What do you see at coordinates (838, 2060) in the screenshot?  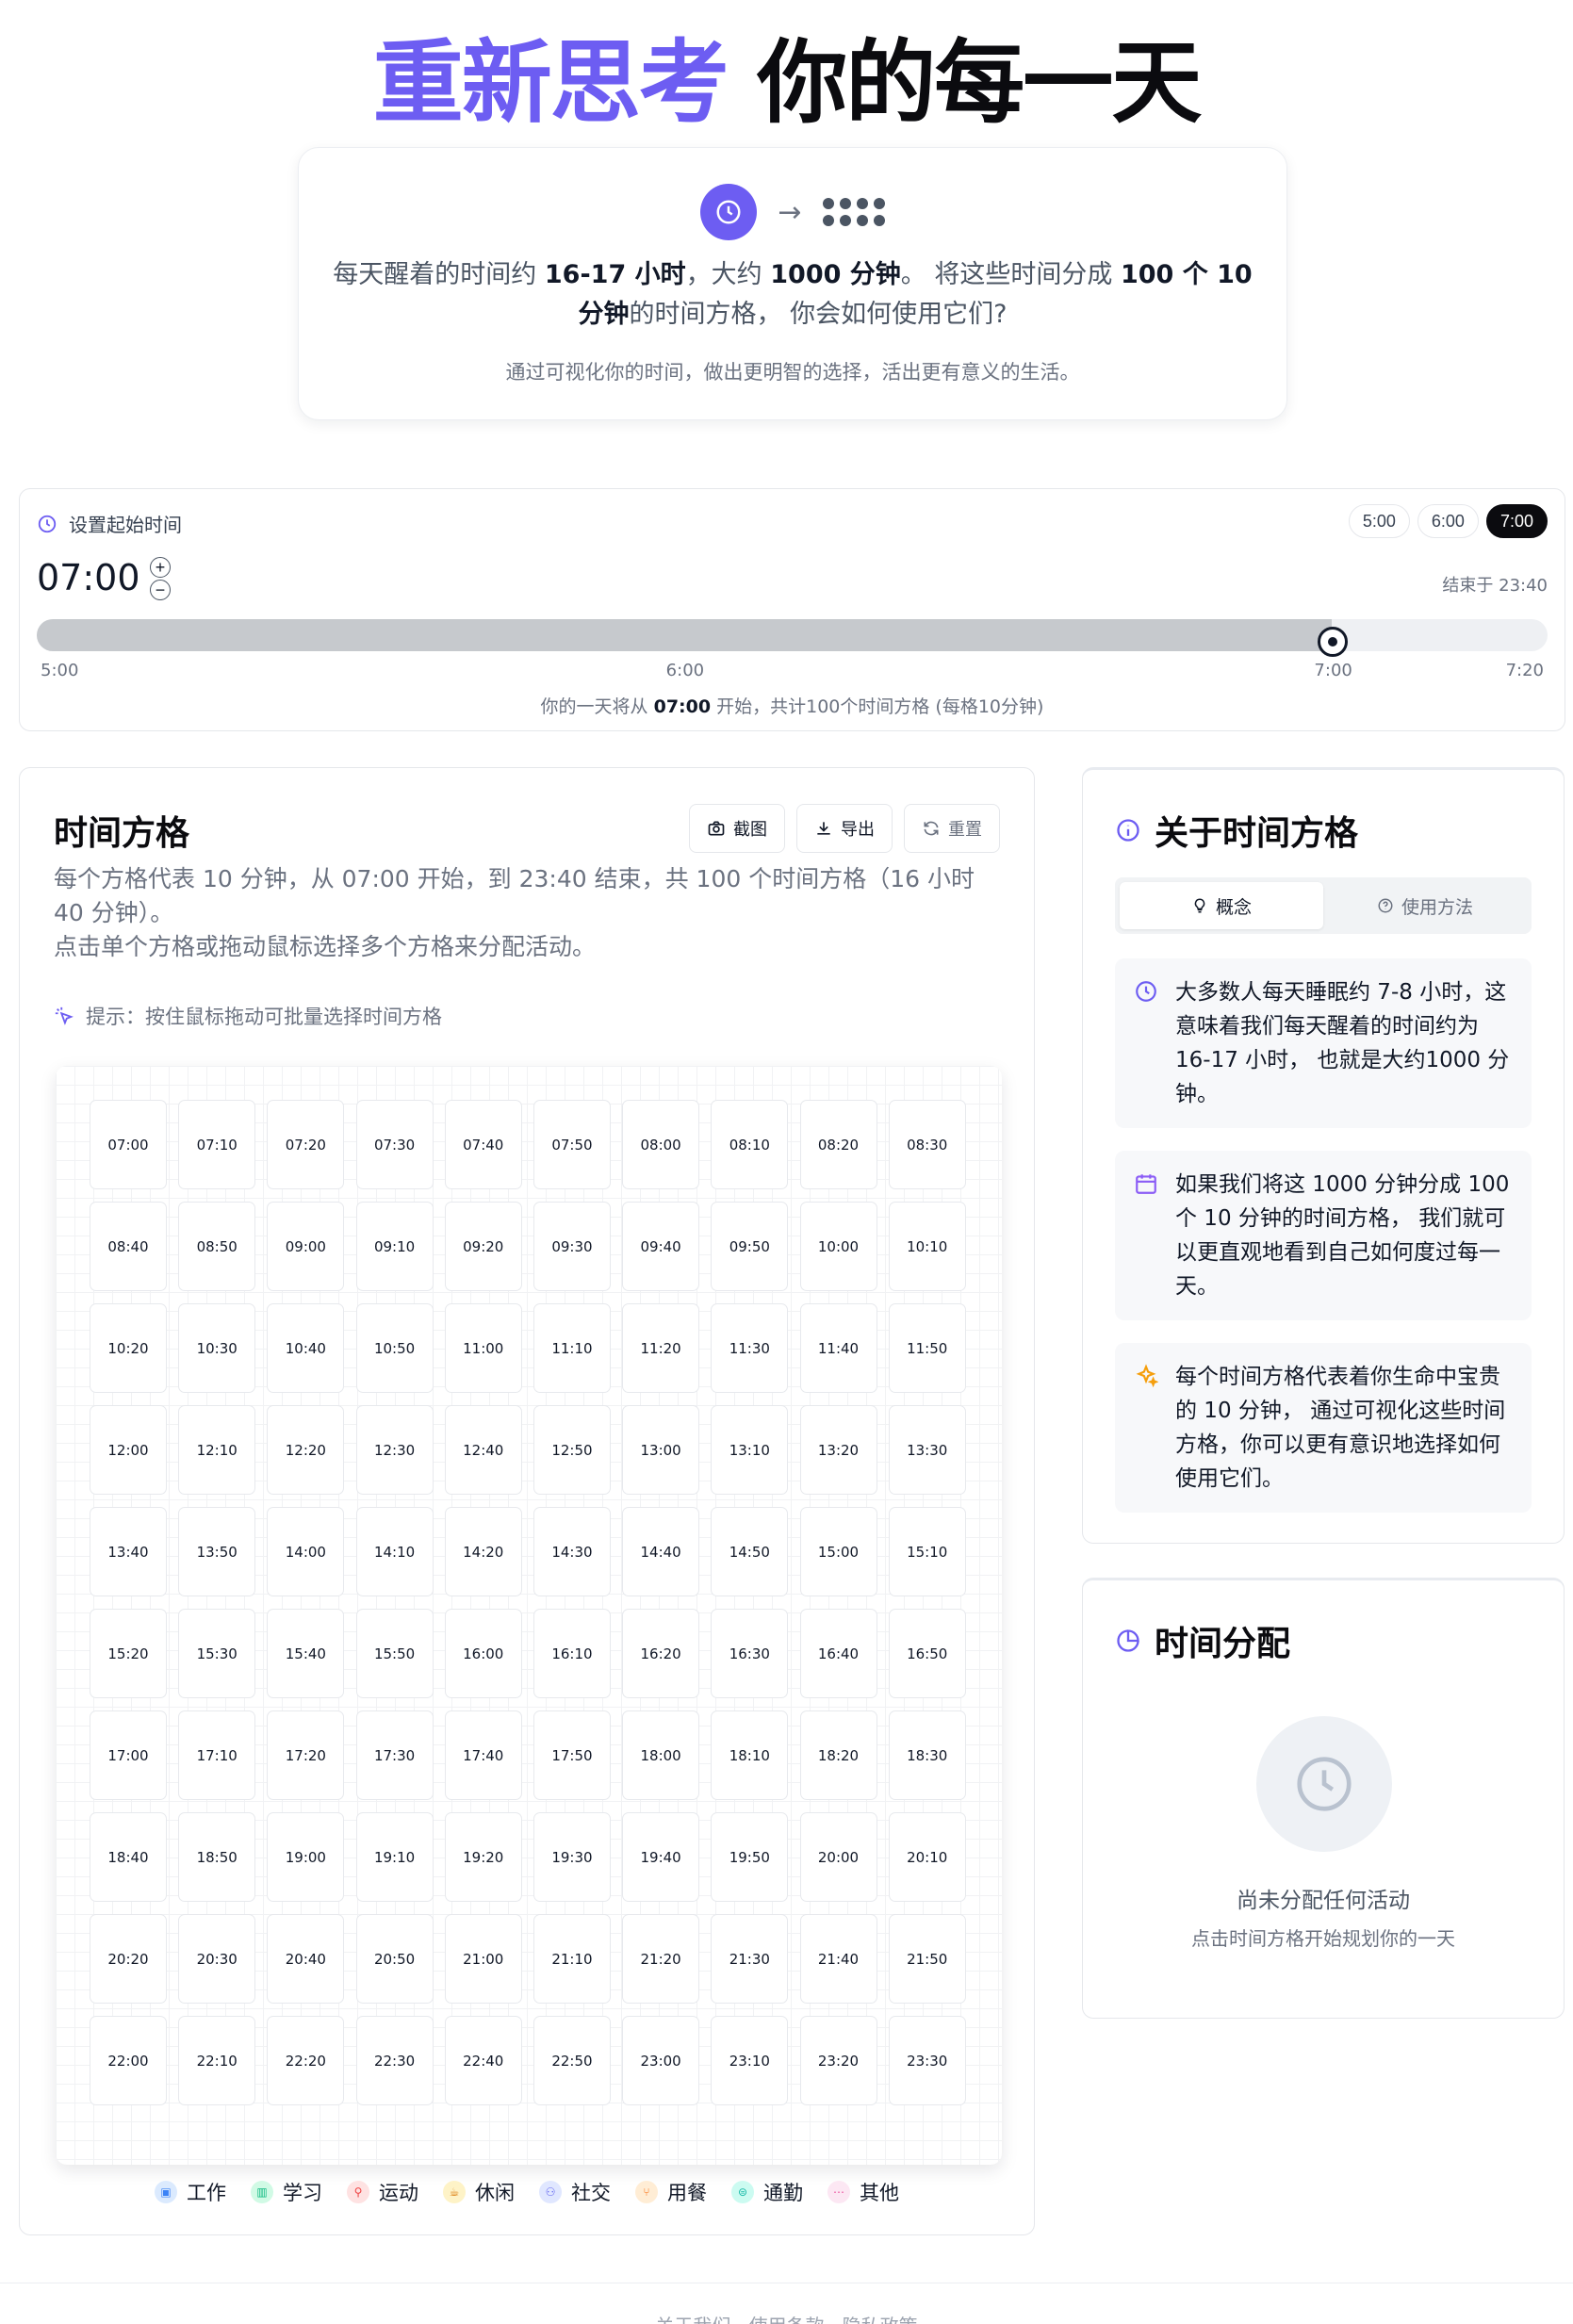 I see `time-cell: 23:20` at bounding box center [838, 2060].